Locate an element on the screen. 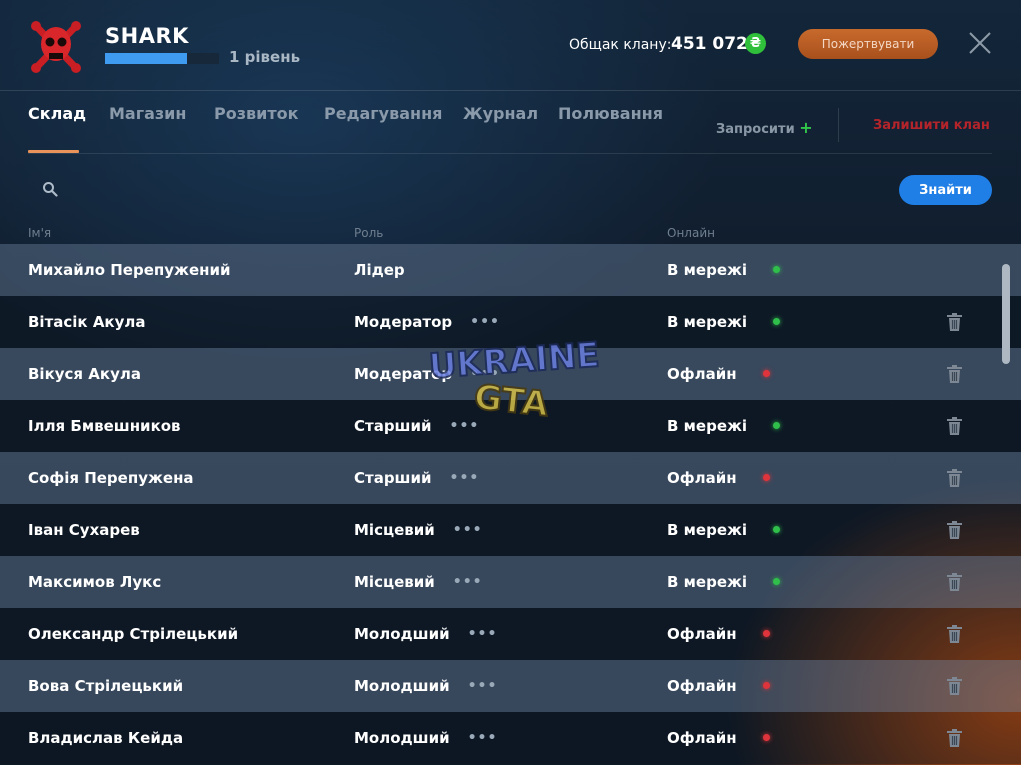  member-row: Михайло Перепужений Лідер В мережі is located at coordinates (510, 270).